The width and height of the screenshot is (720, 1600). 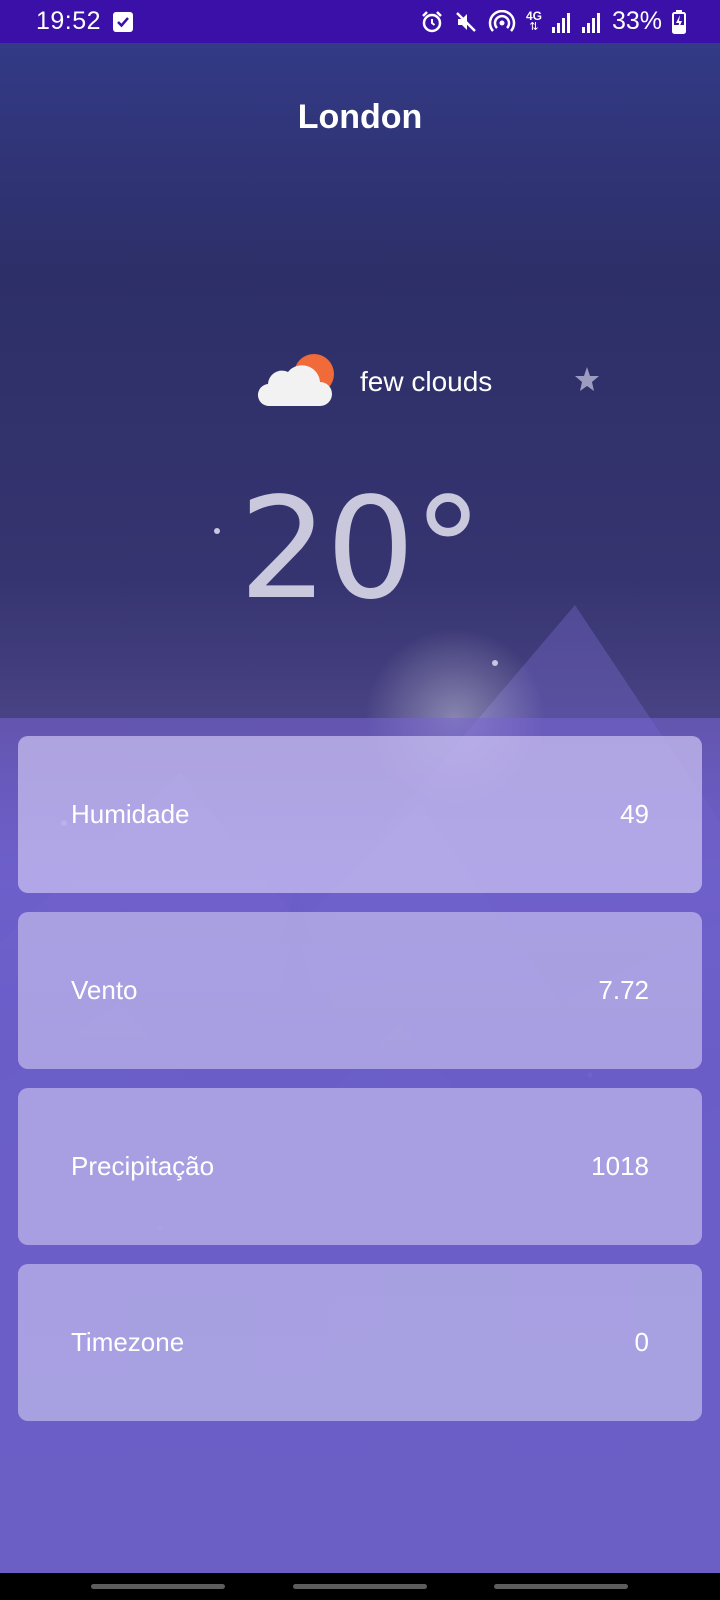 I want to click on detail-value: 49, so click(x=634, y=814).